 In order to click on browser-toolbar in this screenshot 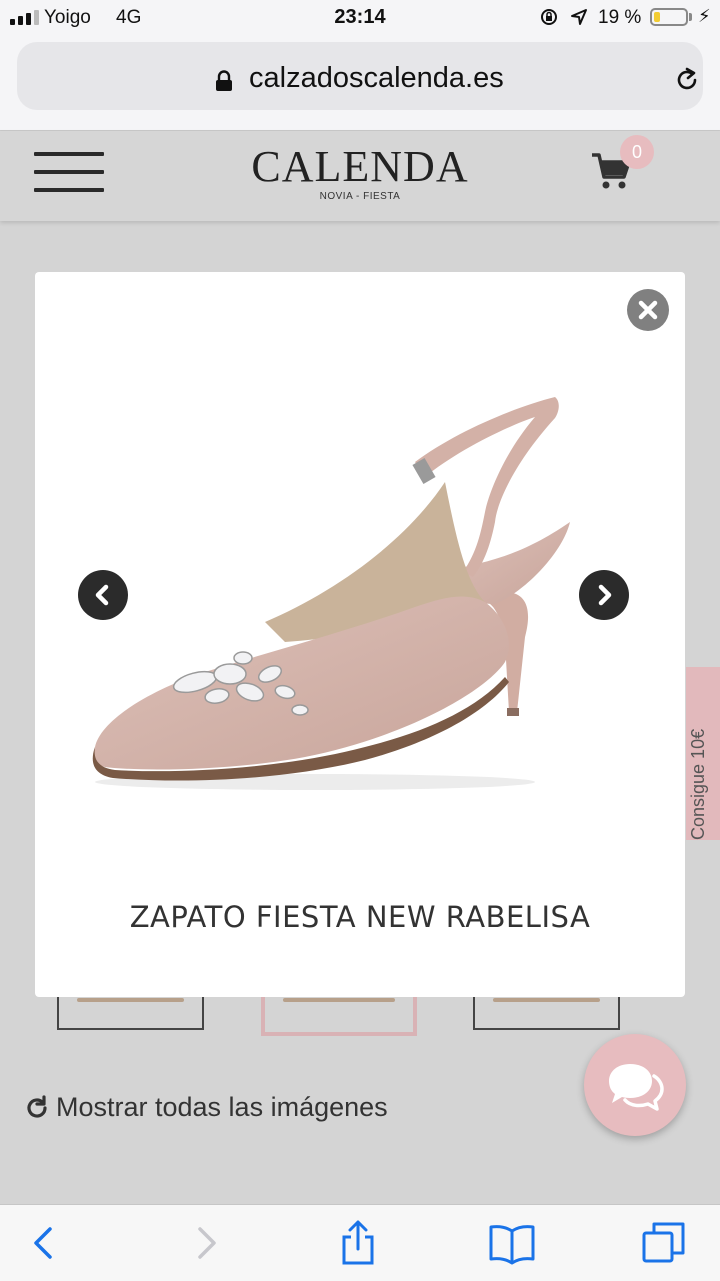, I will do `click(360, 1242)`.